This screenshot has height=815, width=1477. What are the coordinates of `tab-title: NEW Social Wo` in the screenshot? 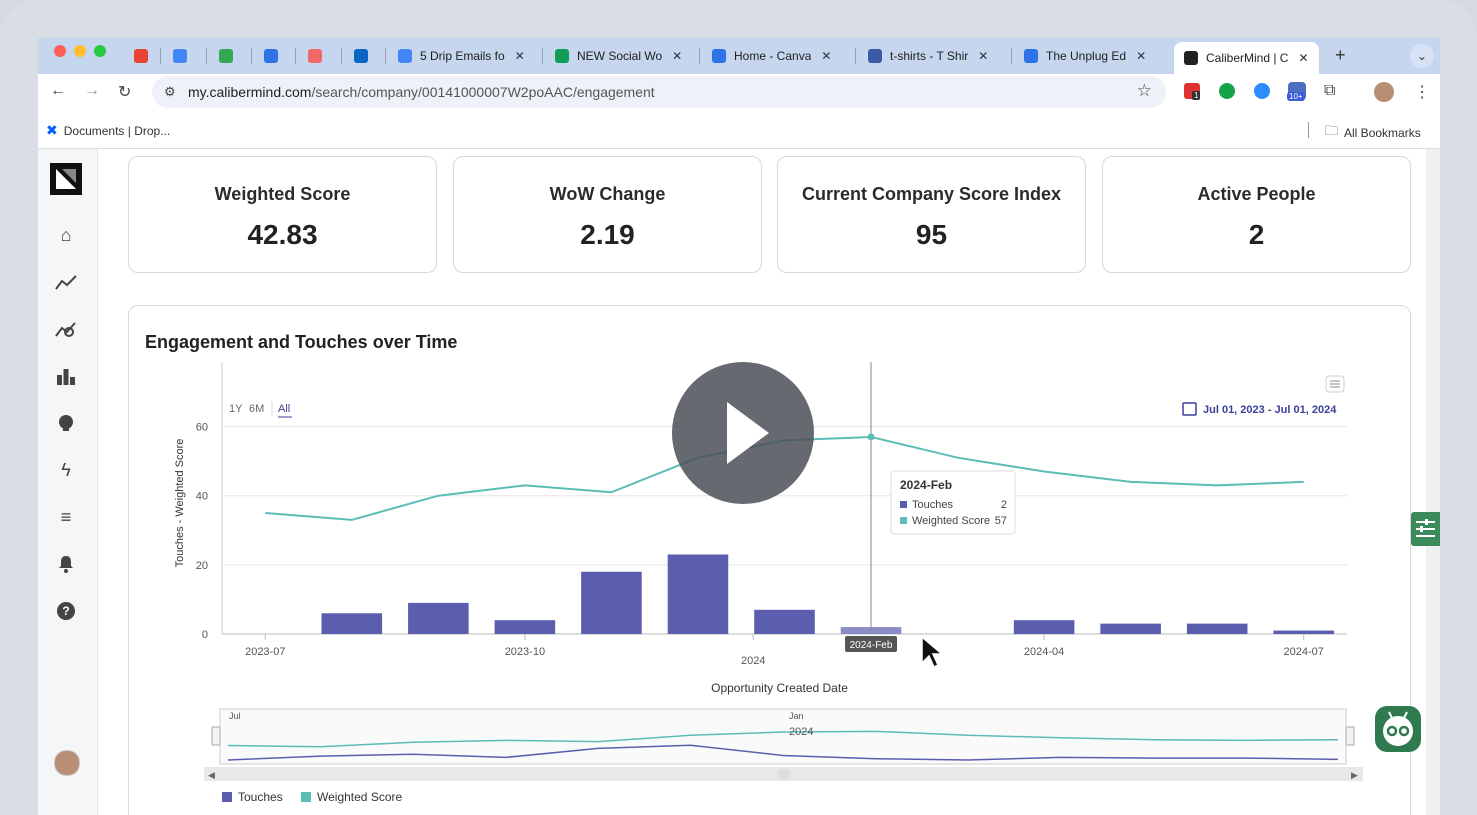 It's located at (620, 56).